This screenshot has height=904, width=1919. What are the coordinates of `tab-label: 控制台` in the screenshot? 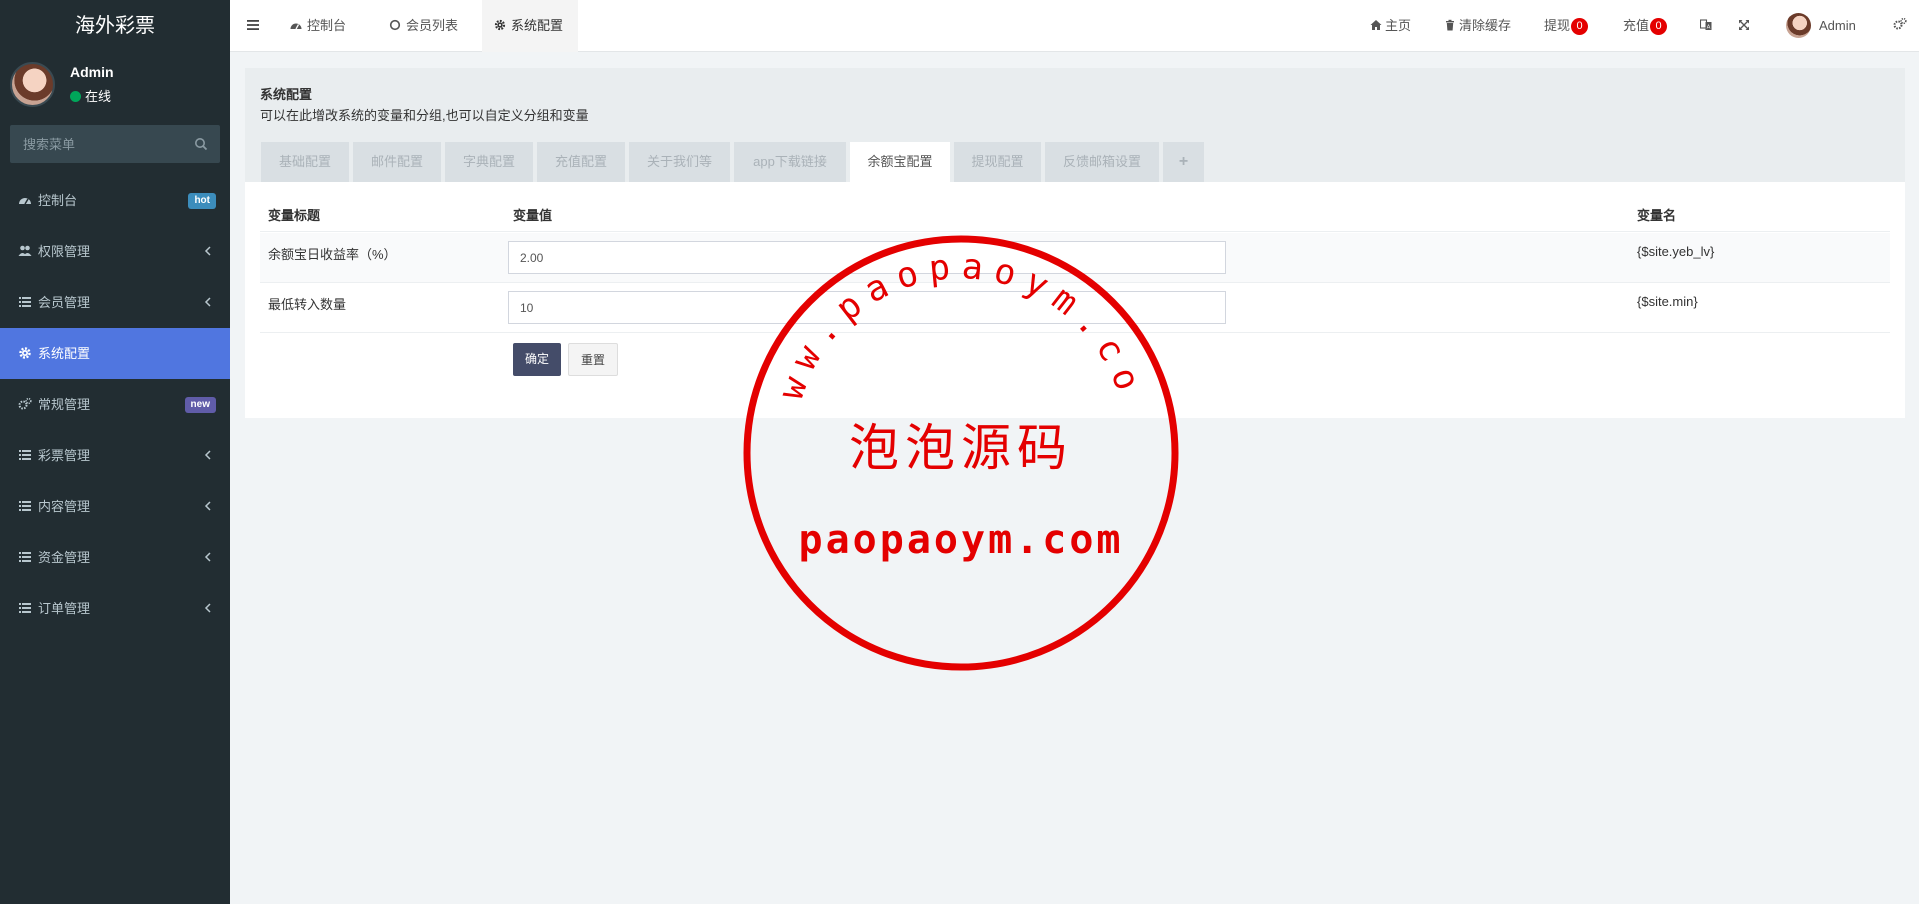 It's located at (327, 25).